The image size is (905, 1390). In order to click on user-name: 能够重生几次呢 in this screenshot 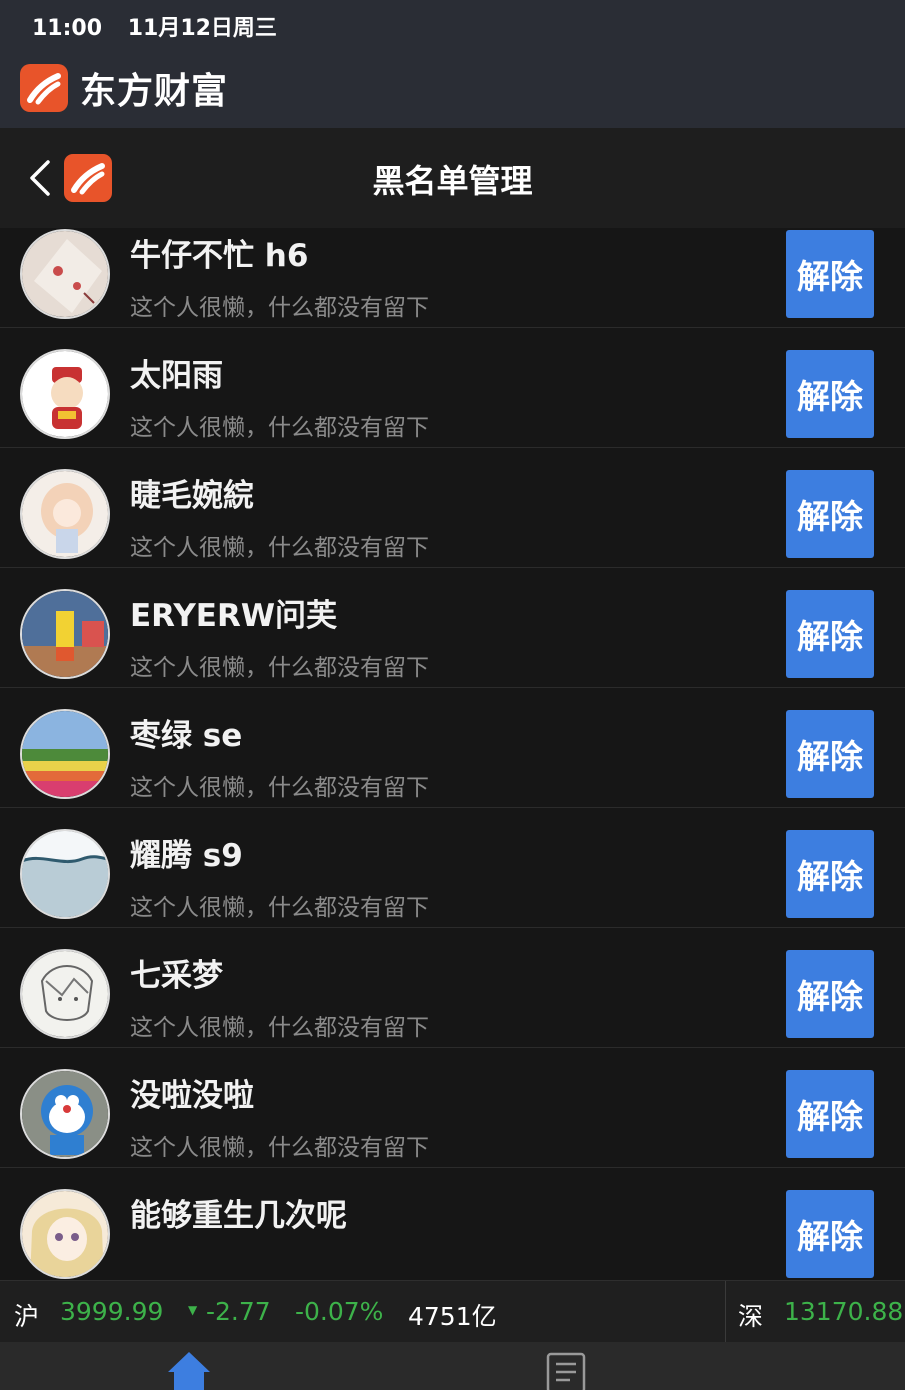, I will do `click(238, 1216)`.